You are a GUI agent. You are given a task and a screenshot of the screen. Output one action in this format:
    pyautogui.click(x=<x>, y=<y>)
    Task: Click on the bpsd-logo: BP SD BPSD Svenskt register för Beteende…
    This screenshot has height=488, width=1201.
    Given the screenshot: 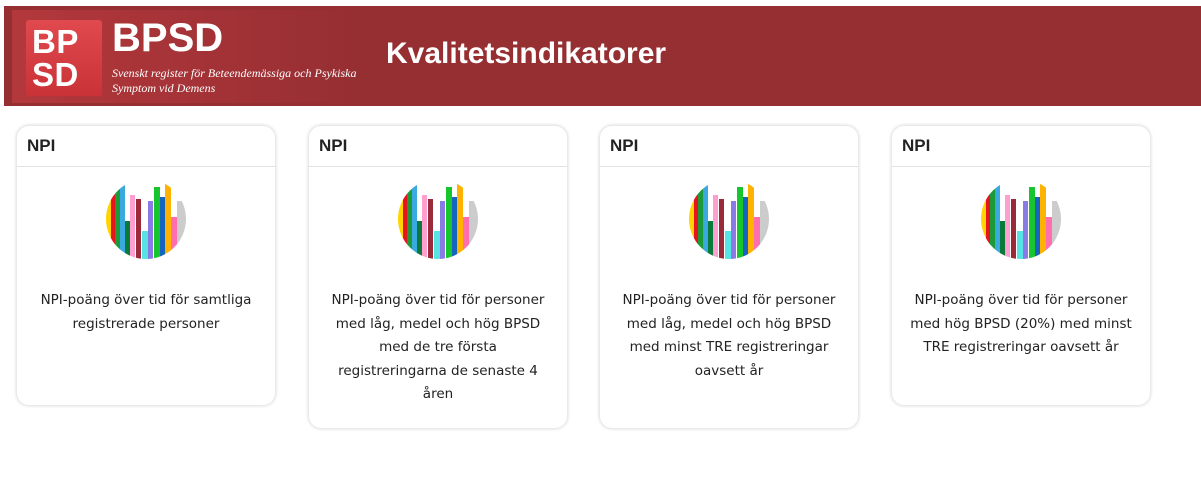 What is the action you would take?
    pyautogui.click(x=185, y=56)
    